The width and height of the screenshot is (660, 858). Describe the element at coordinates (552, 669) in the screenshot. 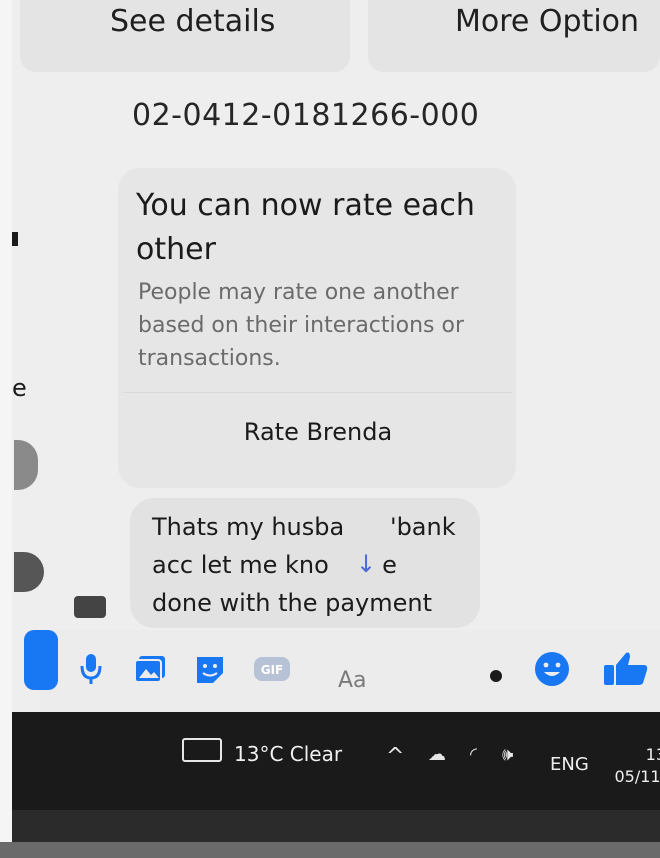

I see `emoji-icon` at that location.